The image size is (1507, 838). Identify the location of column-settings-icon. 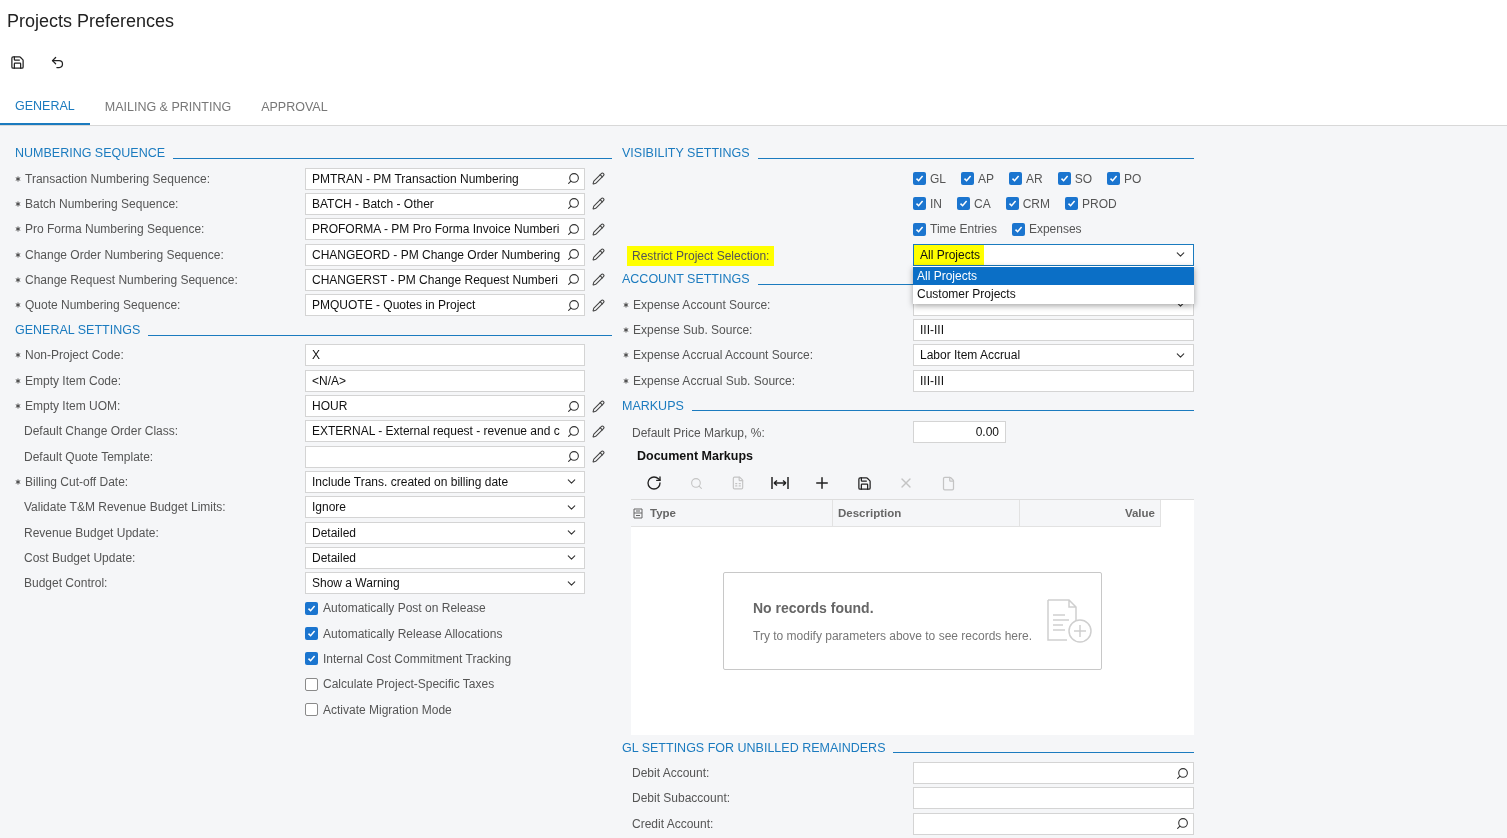
(638, 513).